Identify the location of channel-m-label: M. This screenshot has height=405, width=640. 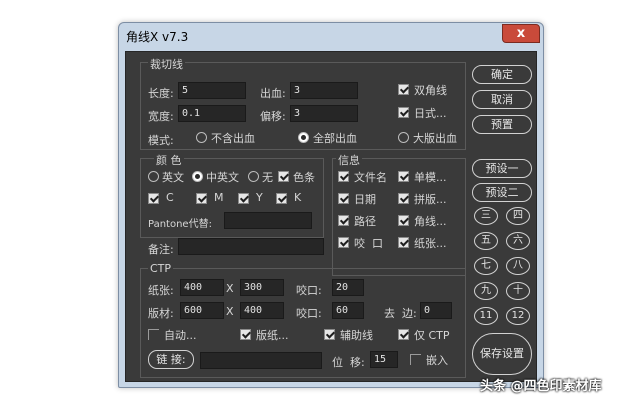
(219, 197).